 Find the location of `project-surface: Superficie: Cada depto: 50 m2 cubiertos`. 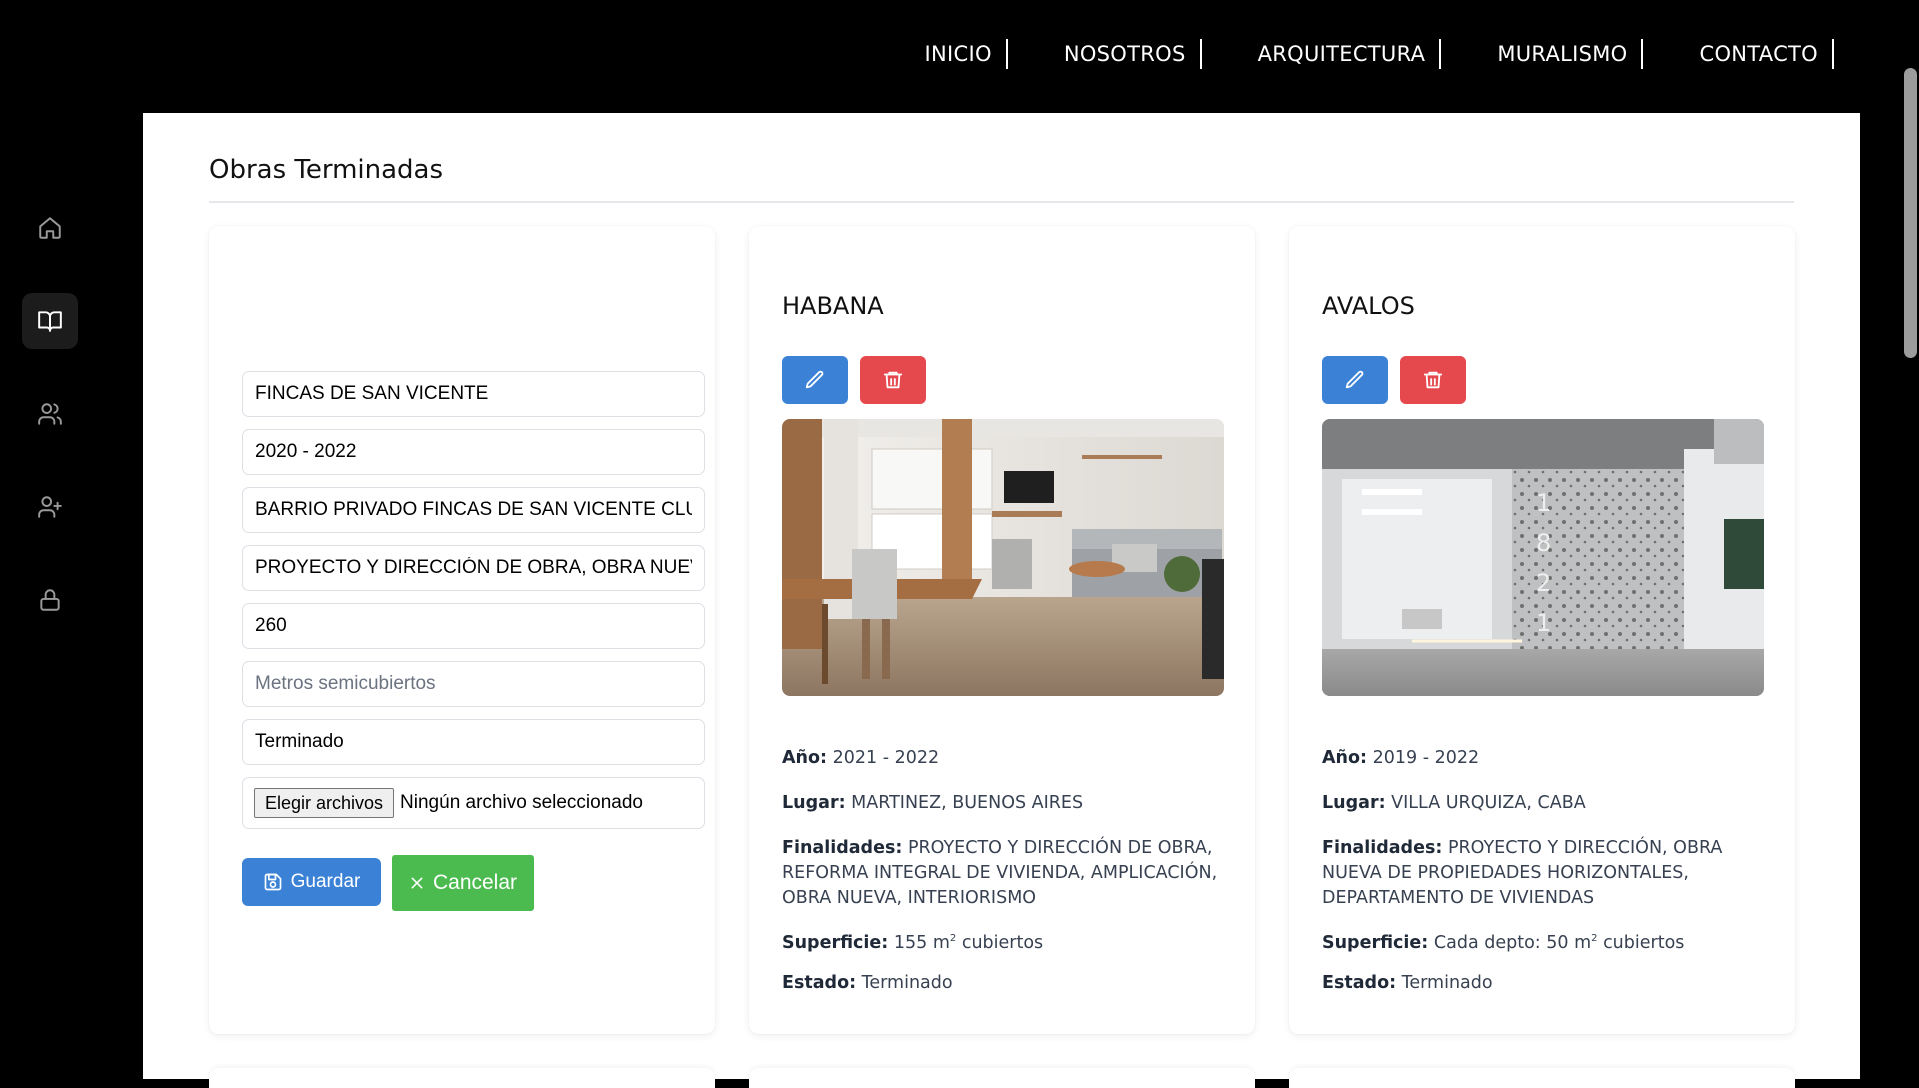

project-surface: Superficie: Cada depto: 50 m2 cubiertos is located at coordinates (1546, 941).